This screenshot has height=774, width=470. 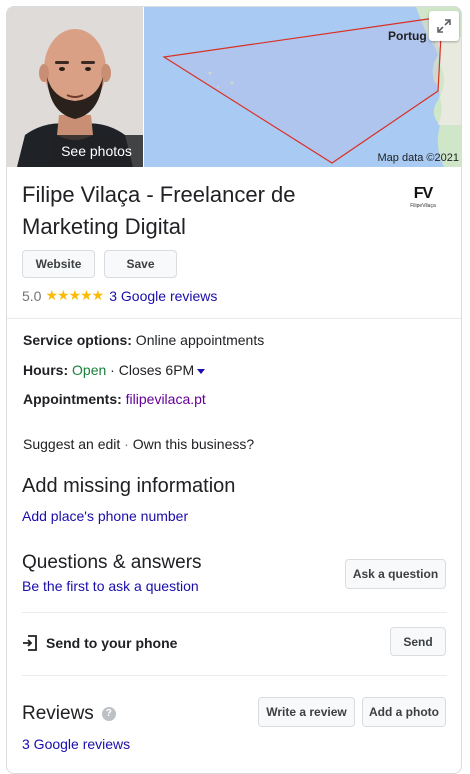 What do you see at coordinates (46, 370) in the screenshot?
I see `hours-label: Hours:` at bounding box center [46, 370].